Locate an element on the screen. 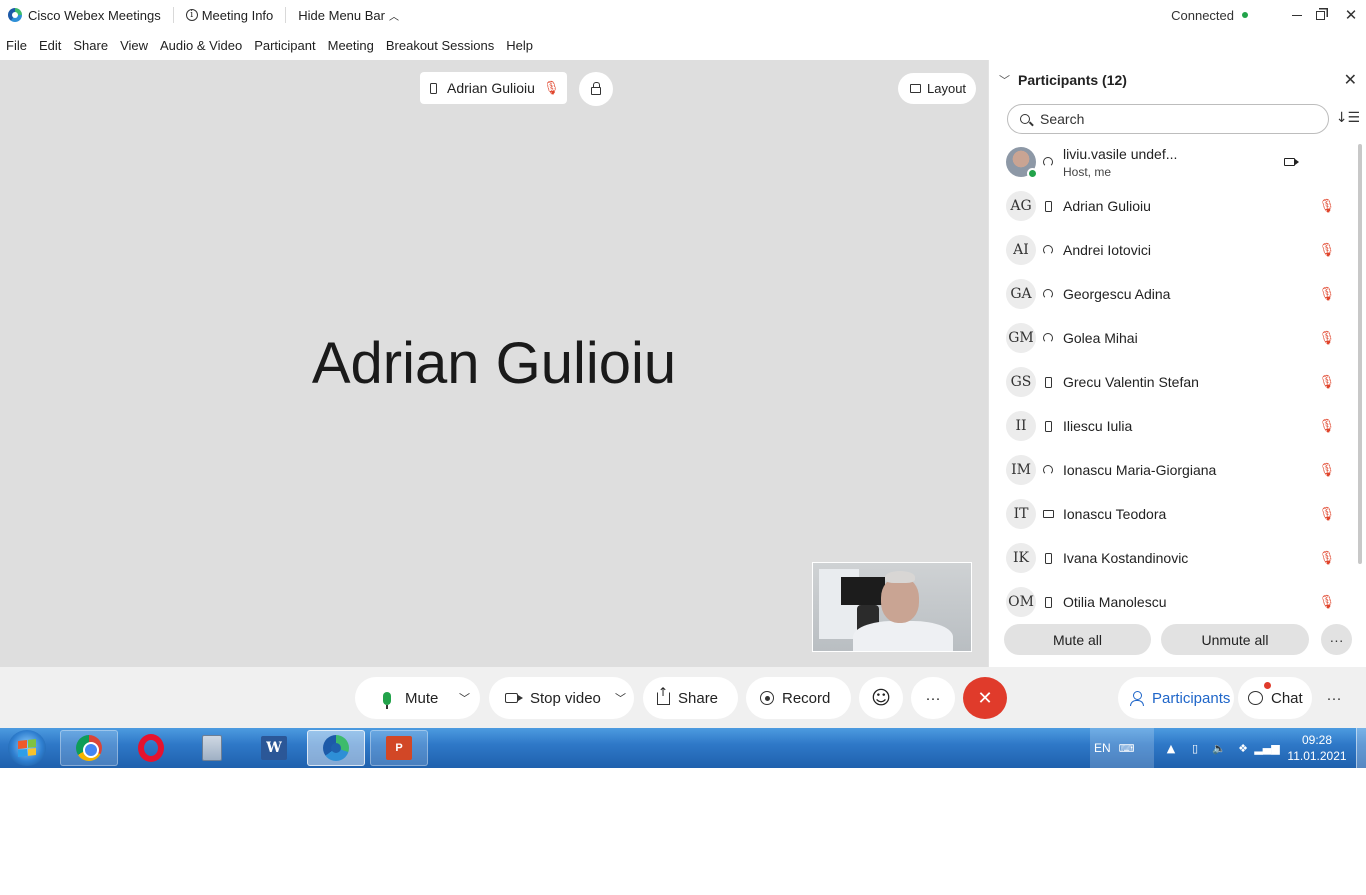 The image size is (1366, 895). menu-participant: Participant is located at coordinates (284, 45).